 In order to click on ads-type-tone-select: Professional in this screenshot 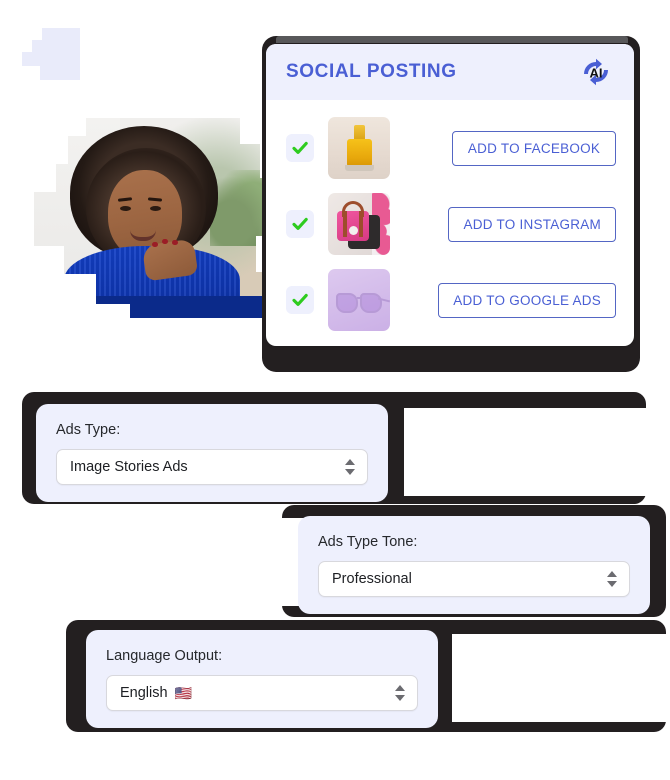, I will do `click(474, 579)`.